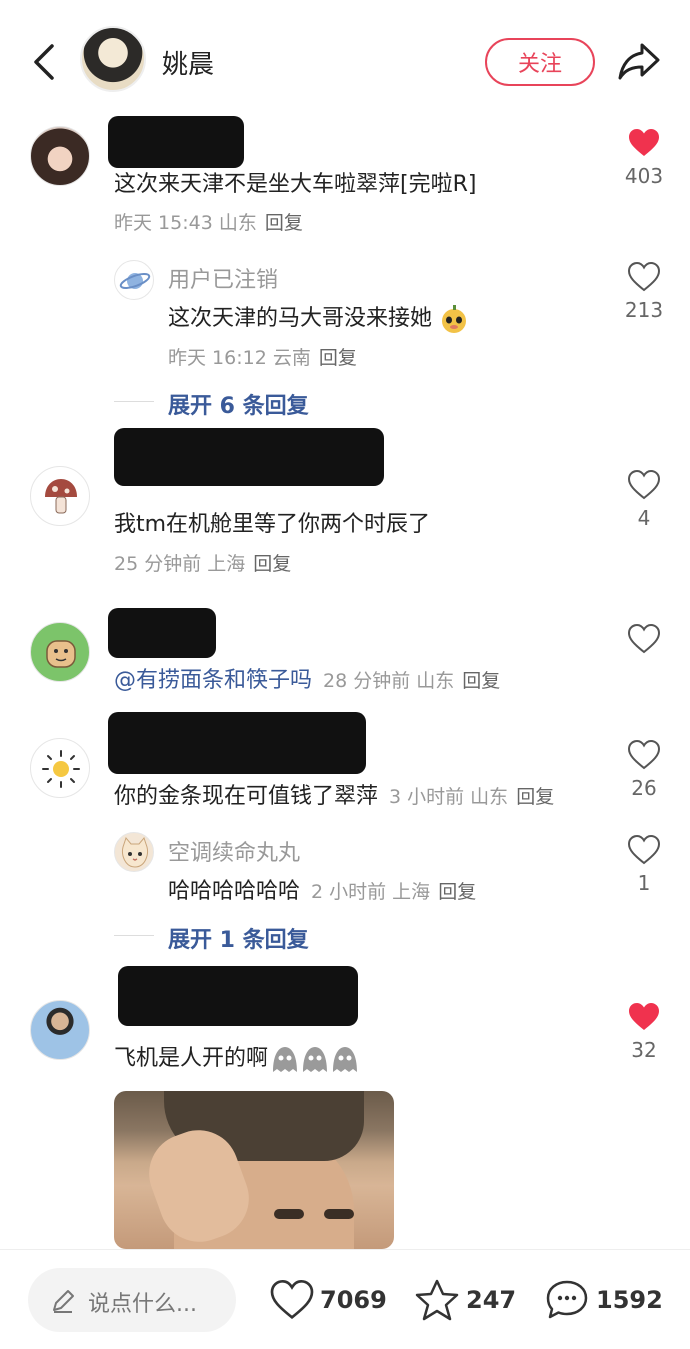 The width and height of the screenshot is (690, 1349). What do you see at coordinates (262, 358) in the screenshot?
I see `reply-meta: 昨天 16:12 云南 回复` at bounding box center [262, 358].